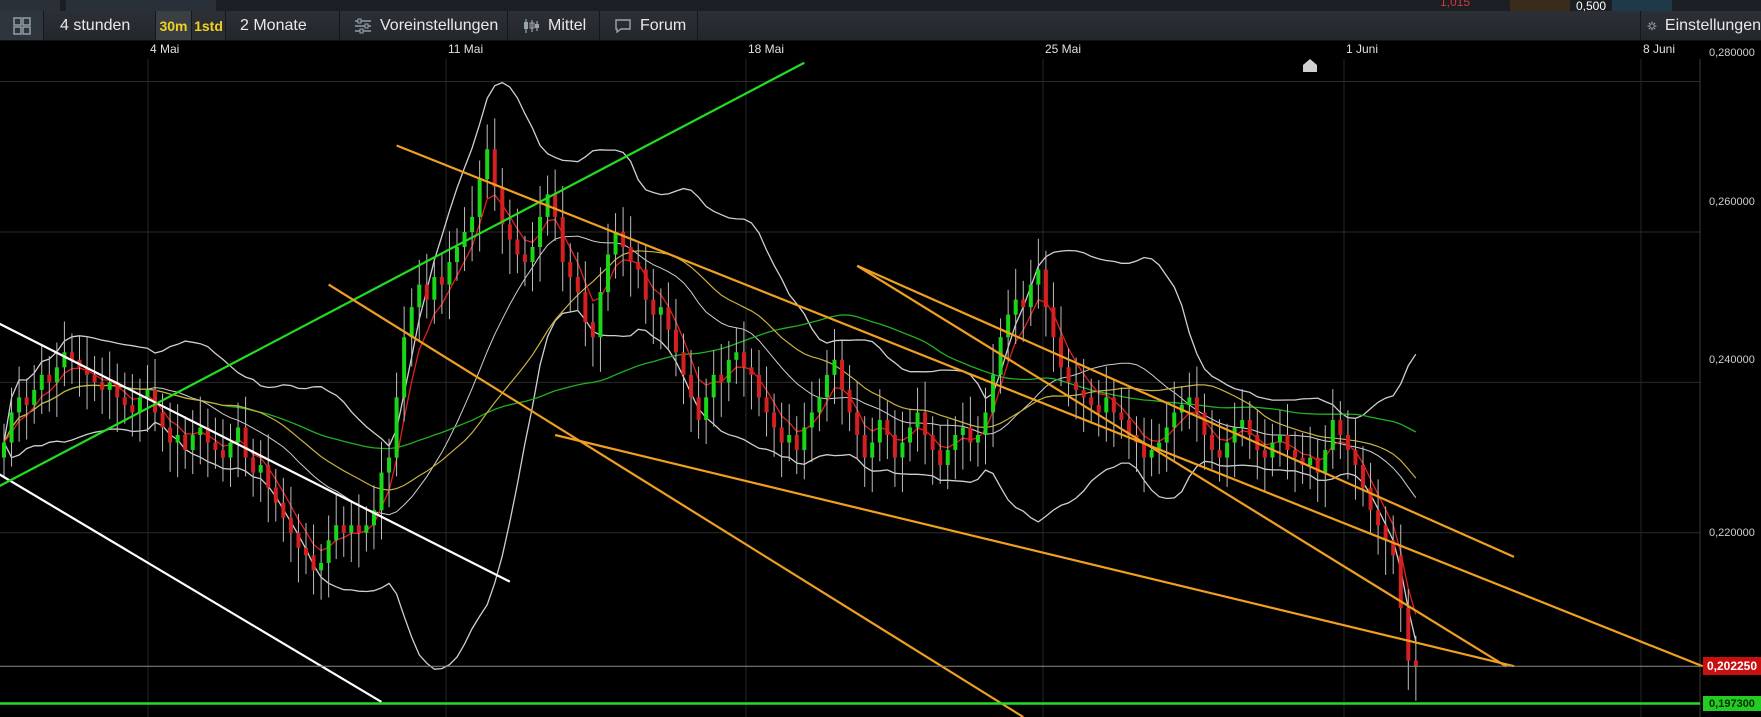 The width and height of the screenshot is (1761, 717). I want to click on presets-label: Voreinstellungen, so click(439, 25).